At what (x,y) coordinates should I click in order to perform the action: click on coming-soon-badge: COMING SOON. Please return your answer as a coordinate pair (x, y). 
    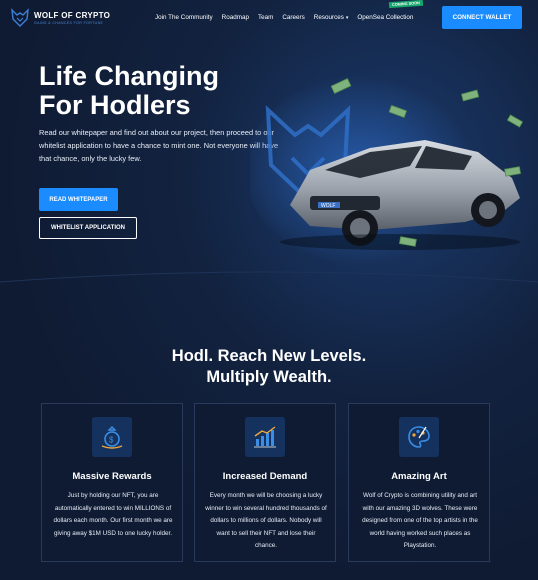
    Looking at the image, I should click on (406, 4).